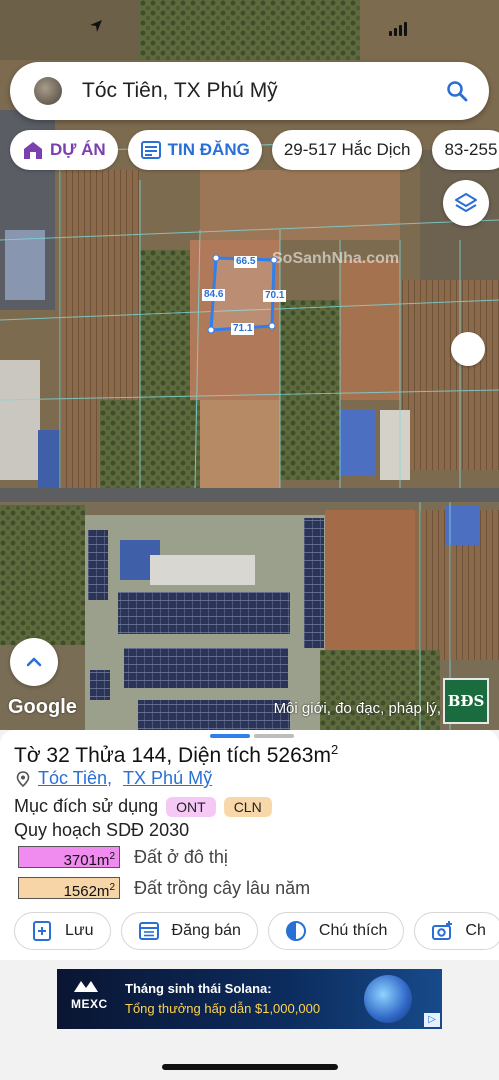 This screenshot has width=499, height=1080. I want to click on plan-row-perennial: 1562m2 Đất trồng cây lâu năm, so click(164, 888).